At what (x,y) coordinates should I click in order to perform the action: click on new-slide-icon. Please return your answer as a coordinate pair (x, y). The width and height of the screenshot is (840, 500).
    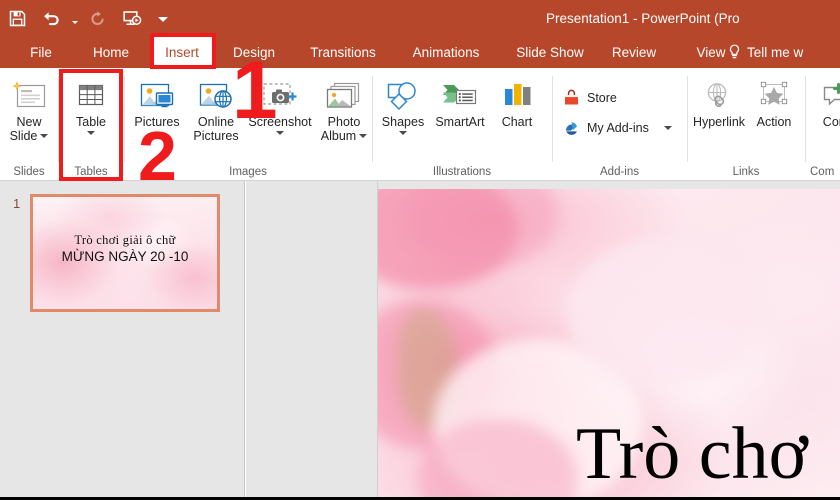
    Looking at the image, I should click on (29, 92).